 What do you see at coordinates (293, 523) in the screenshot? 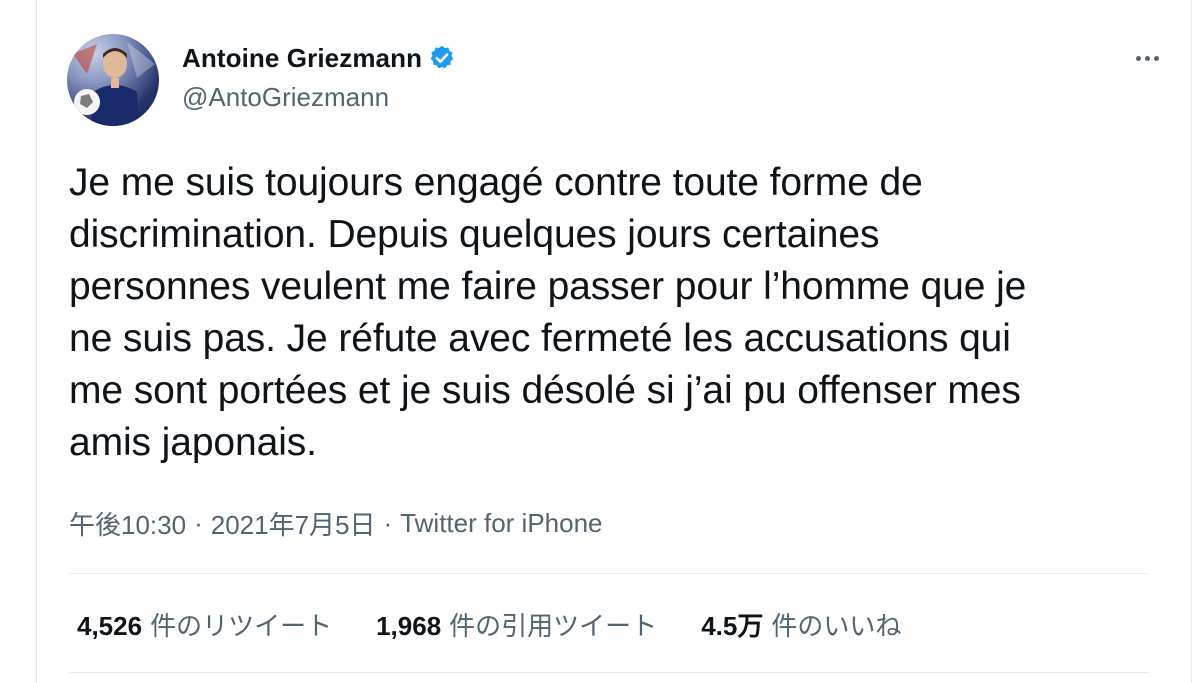
I see `tweet-date-link: 2021年7月5日` at bounding box center [293, 523].